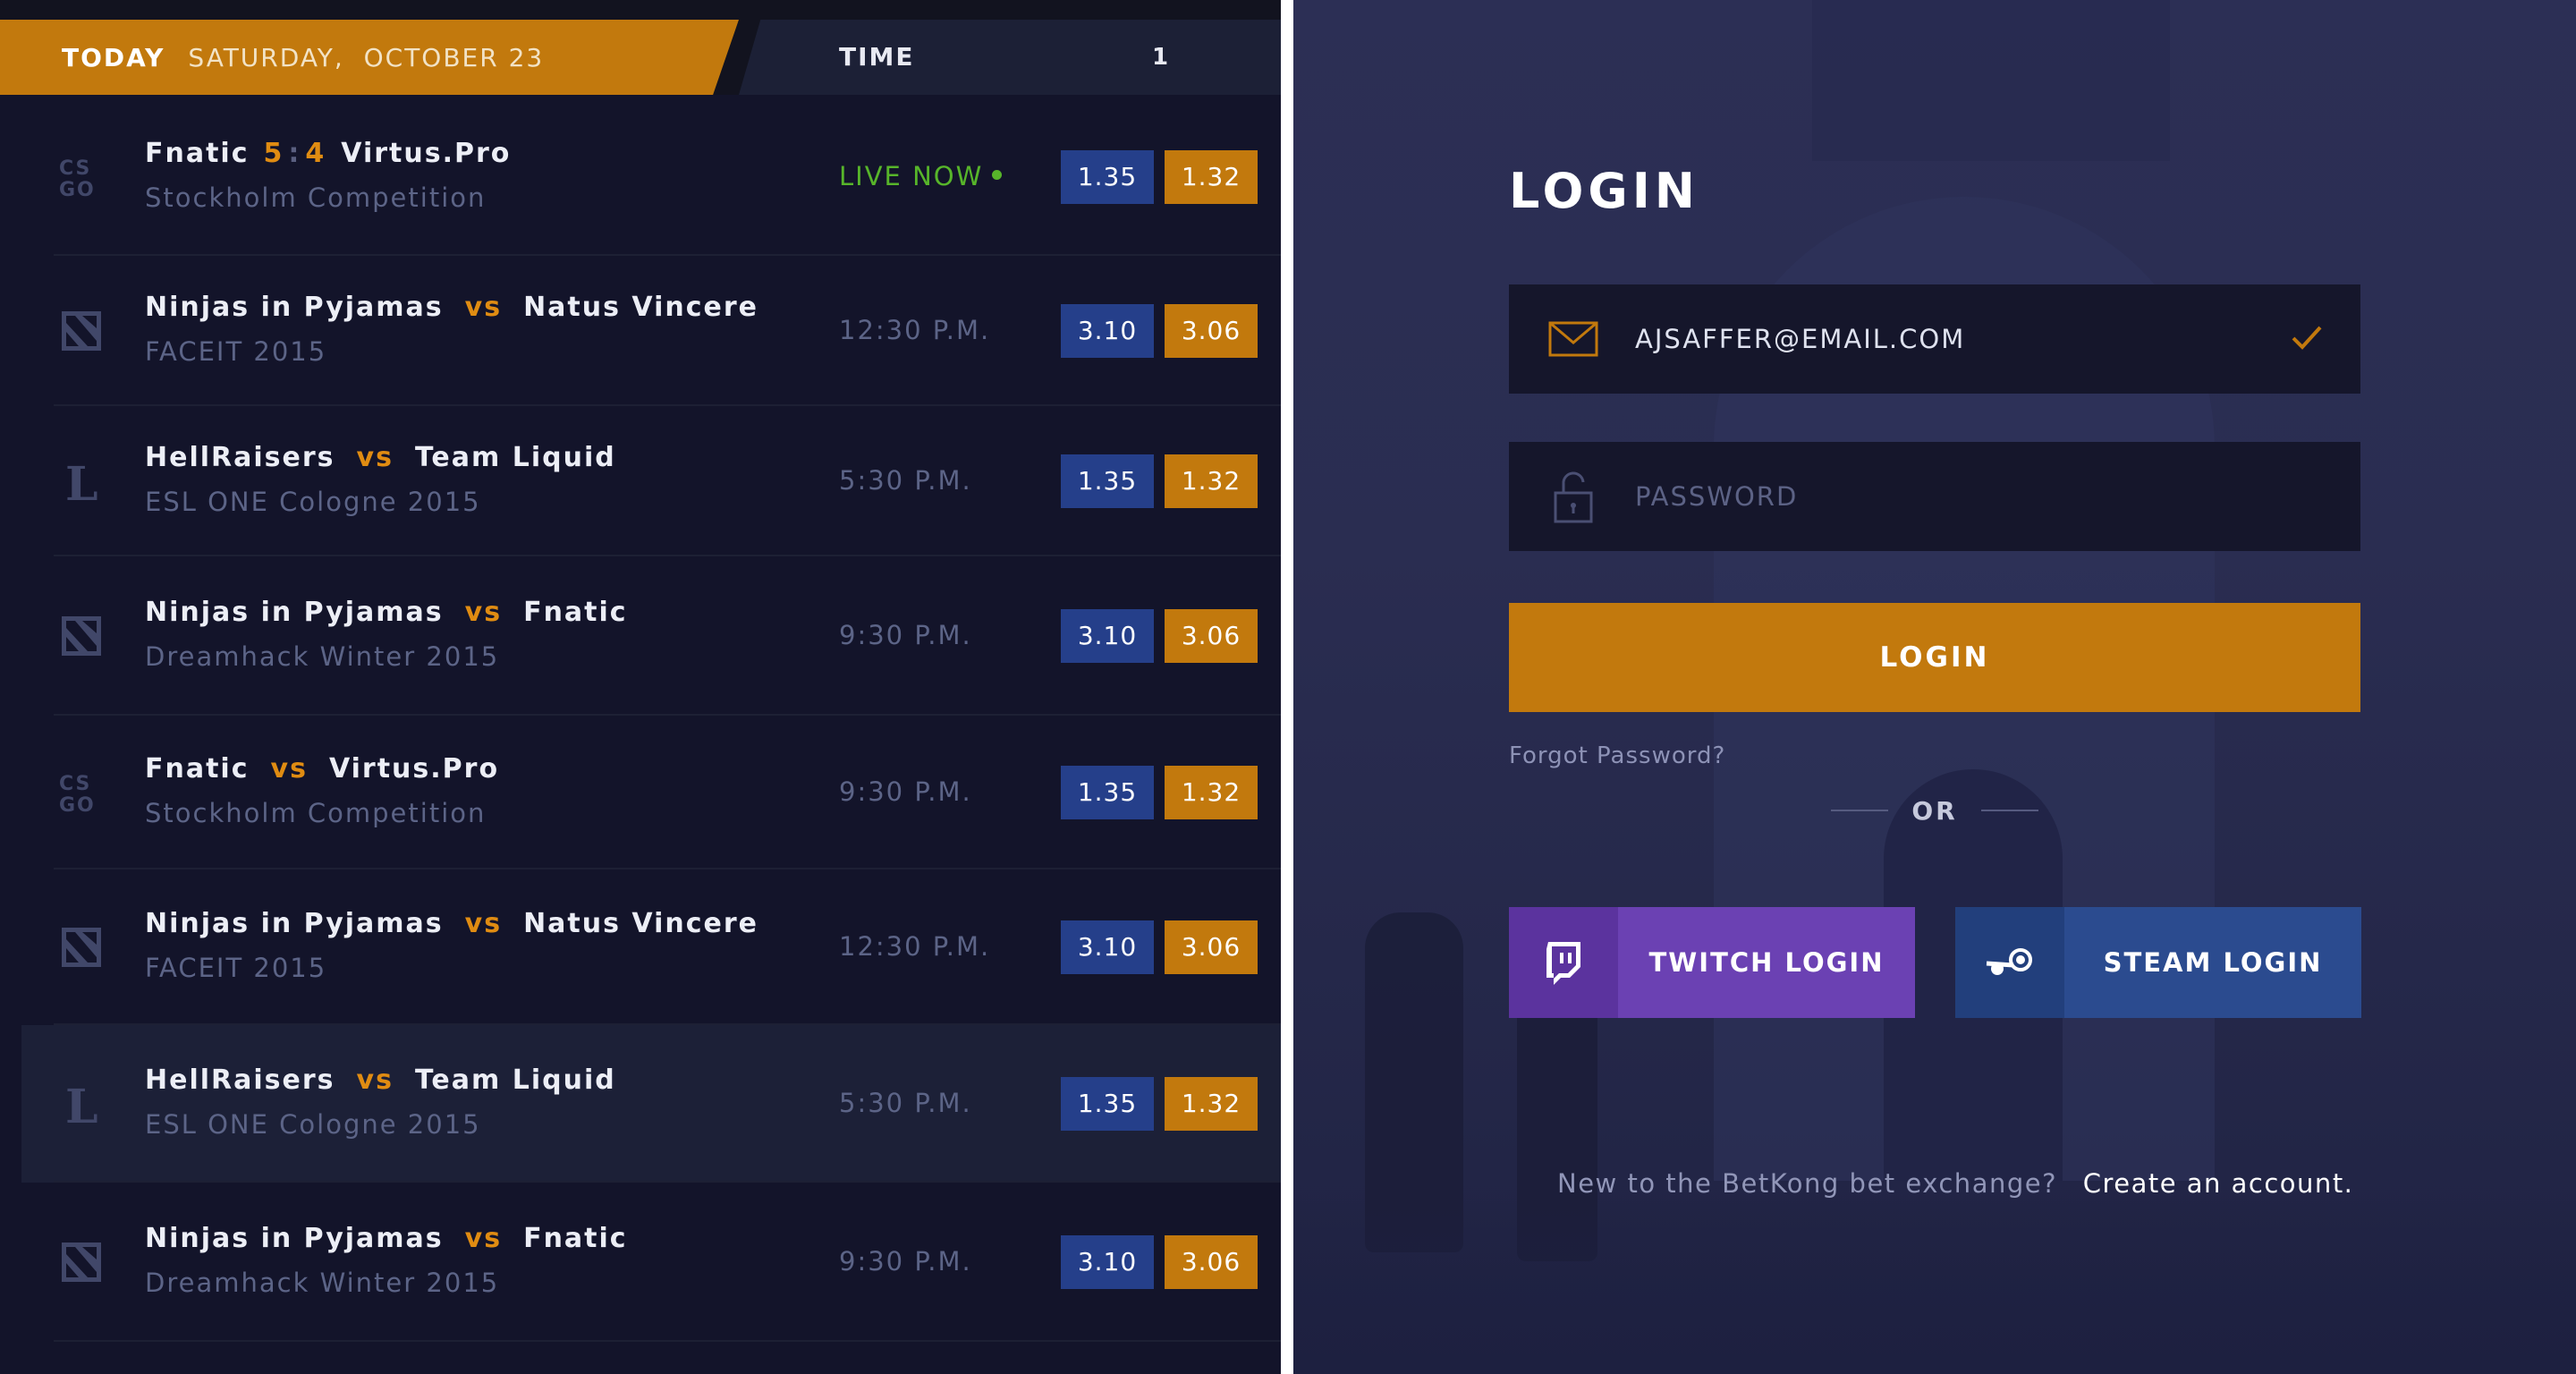 The height and width of the screenshot is (1374, 2576). I want to click on match-teams: Ninjas in Pyjamas vs Natus Vincere, so click(451, 923).